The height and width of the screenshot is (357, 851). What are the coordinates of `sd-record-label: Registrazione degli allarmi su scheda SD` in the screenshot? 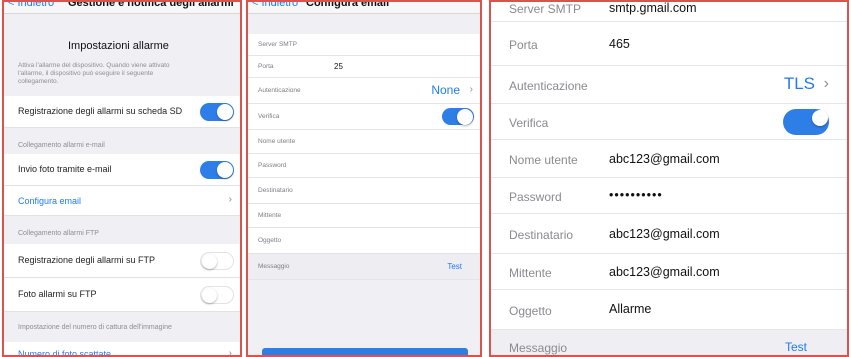 It's located at (100, 111).